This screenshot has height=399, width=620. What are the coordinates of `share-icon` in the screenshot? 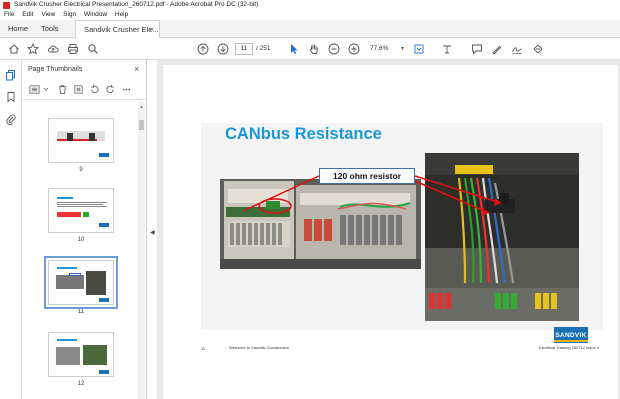 It's located at (538, 49).